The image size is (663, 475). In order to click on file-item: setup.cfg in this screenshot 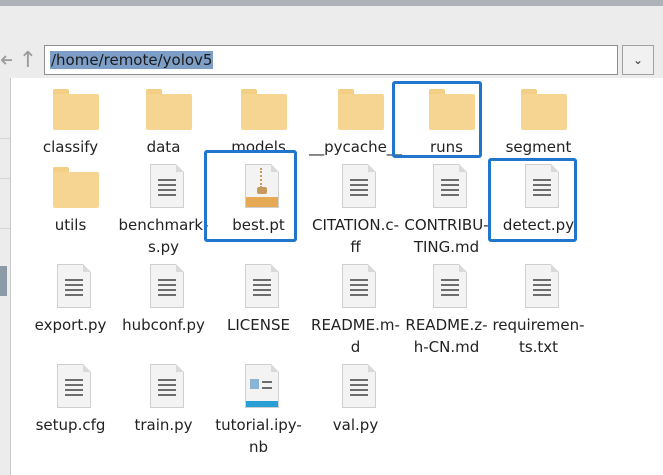, I will do `click(70, 400)`.